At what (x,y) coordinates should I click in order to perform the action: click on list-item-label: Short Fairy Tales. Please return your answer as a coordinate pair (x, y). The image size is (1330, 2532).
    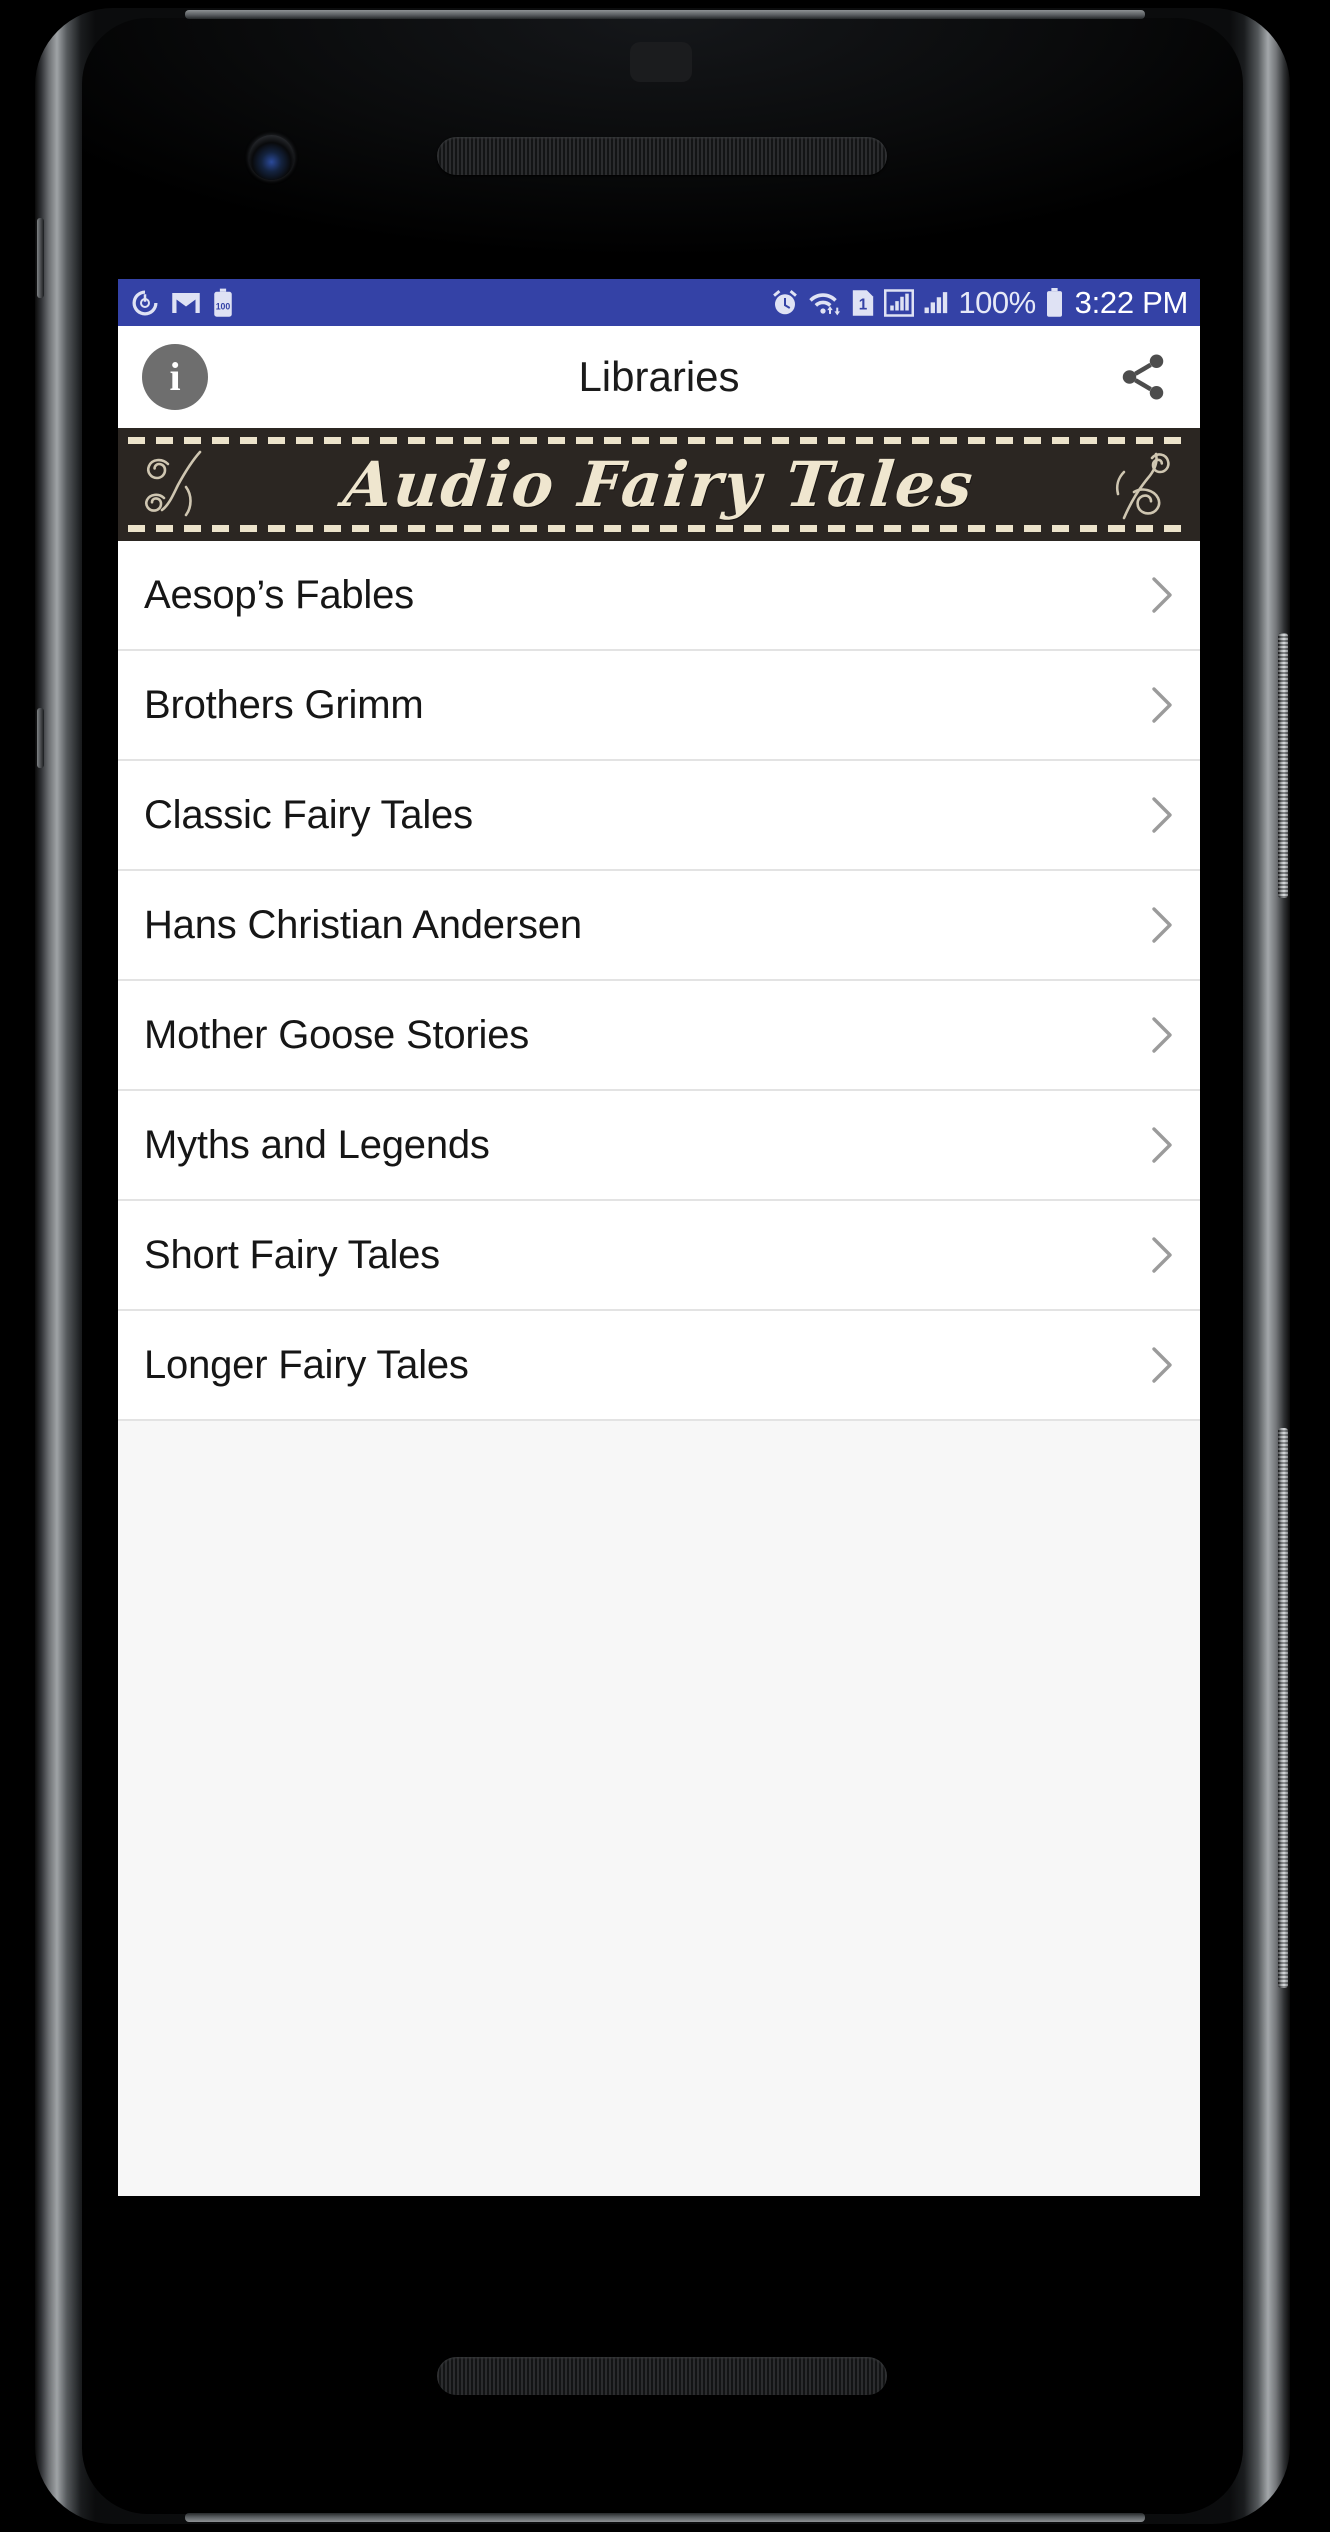
    Looking at the image, I should click on (292, 1254).